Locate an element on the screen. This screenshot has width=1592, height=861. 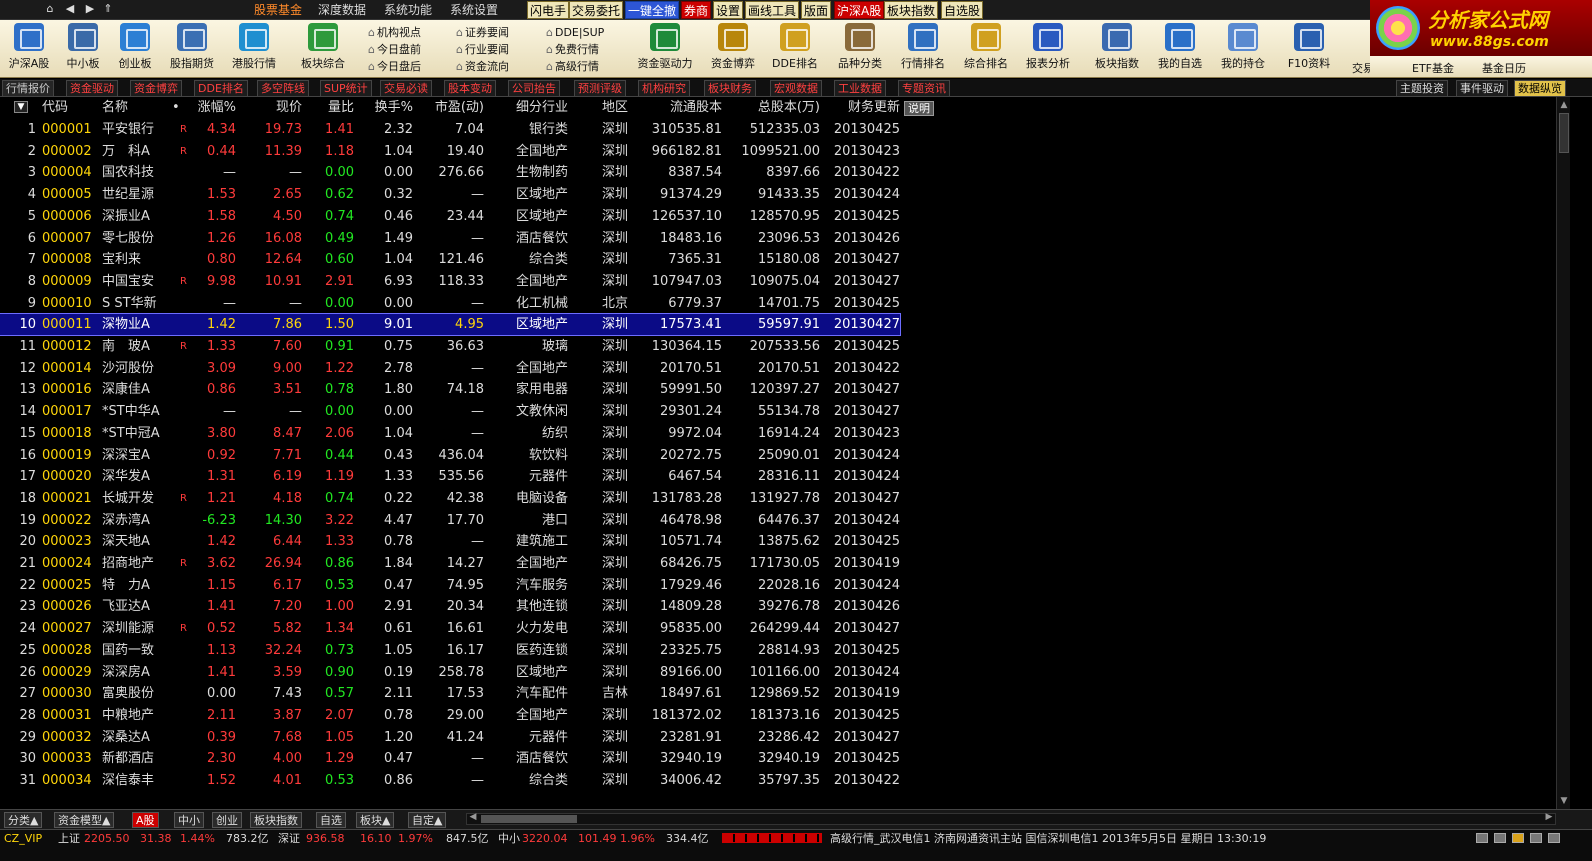
toolbar-sme-button: 中小板 is located at coordinates (83, 47).